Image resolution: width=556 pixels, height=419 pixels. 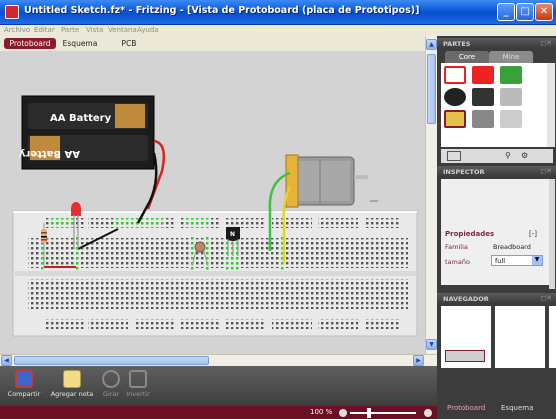 What do you see at coordinates (138, 394) in the screenshot?
I see `flip-label: Invertir` at bounding box center [138, 394].